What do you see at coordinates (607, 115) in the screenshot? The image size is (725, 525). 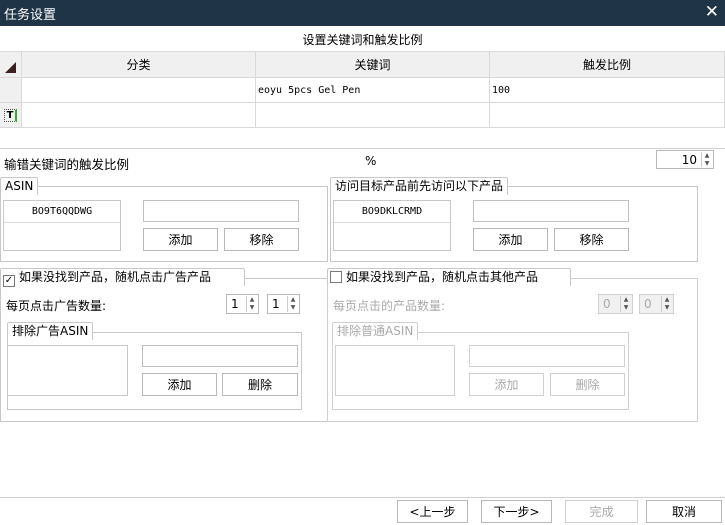 I see `new-cell-ratio` at bounding box center [607, 115].